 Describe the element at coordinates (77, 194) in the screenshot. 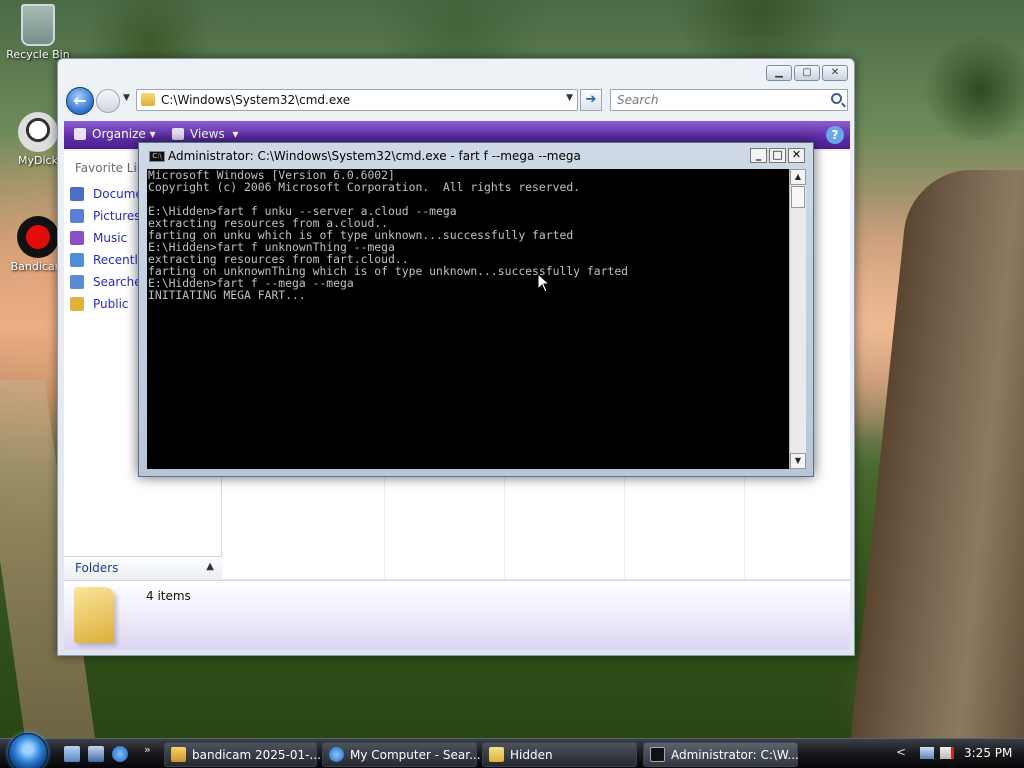

I see `documents-icon` at that location.